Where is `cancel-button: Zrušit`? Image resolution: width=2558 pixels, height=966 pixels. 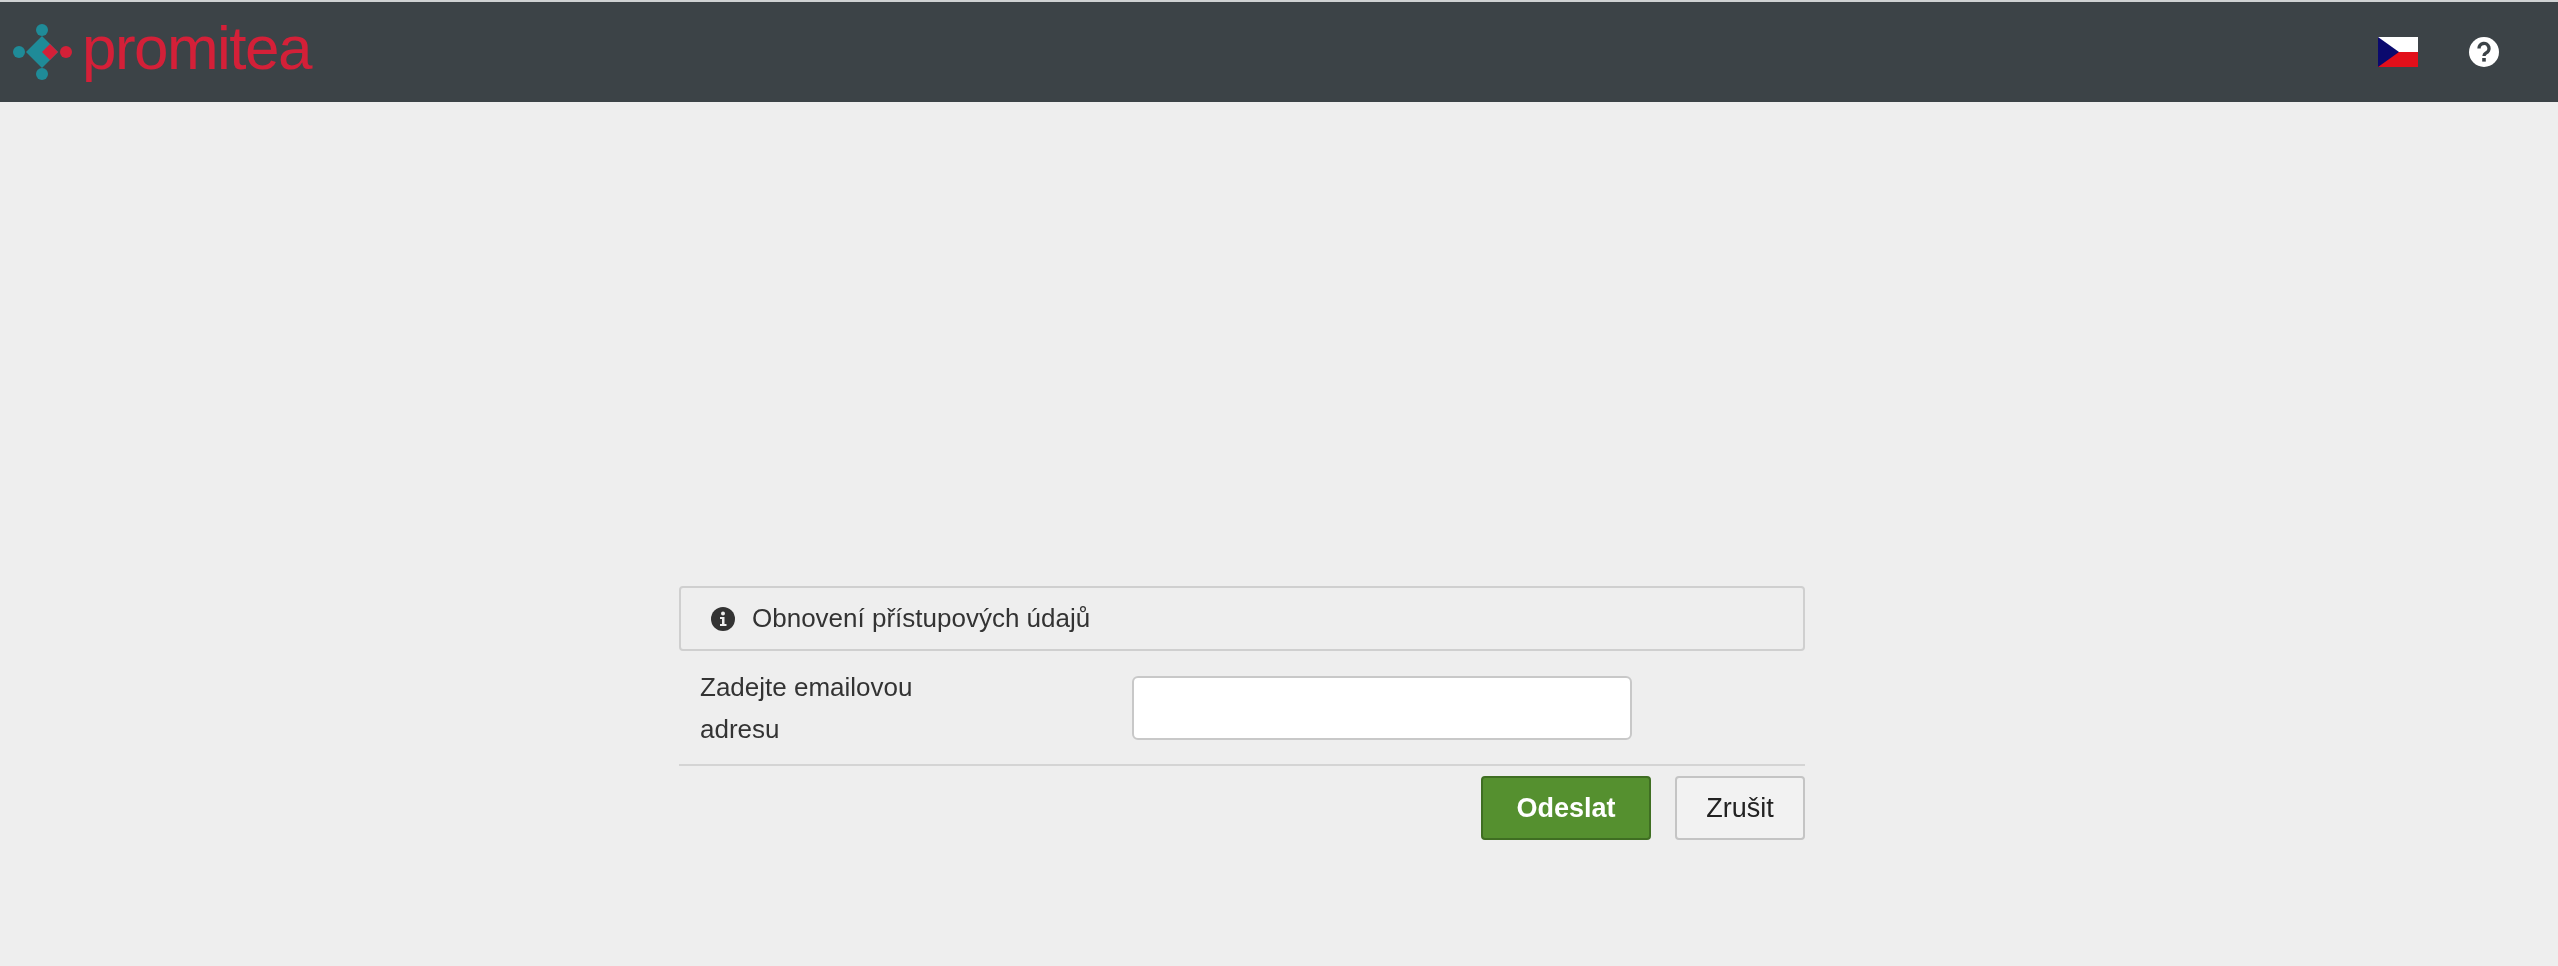
cancel-button: Zrušit is located at coordinates (1740, 808).